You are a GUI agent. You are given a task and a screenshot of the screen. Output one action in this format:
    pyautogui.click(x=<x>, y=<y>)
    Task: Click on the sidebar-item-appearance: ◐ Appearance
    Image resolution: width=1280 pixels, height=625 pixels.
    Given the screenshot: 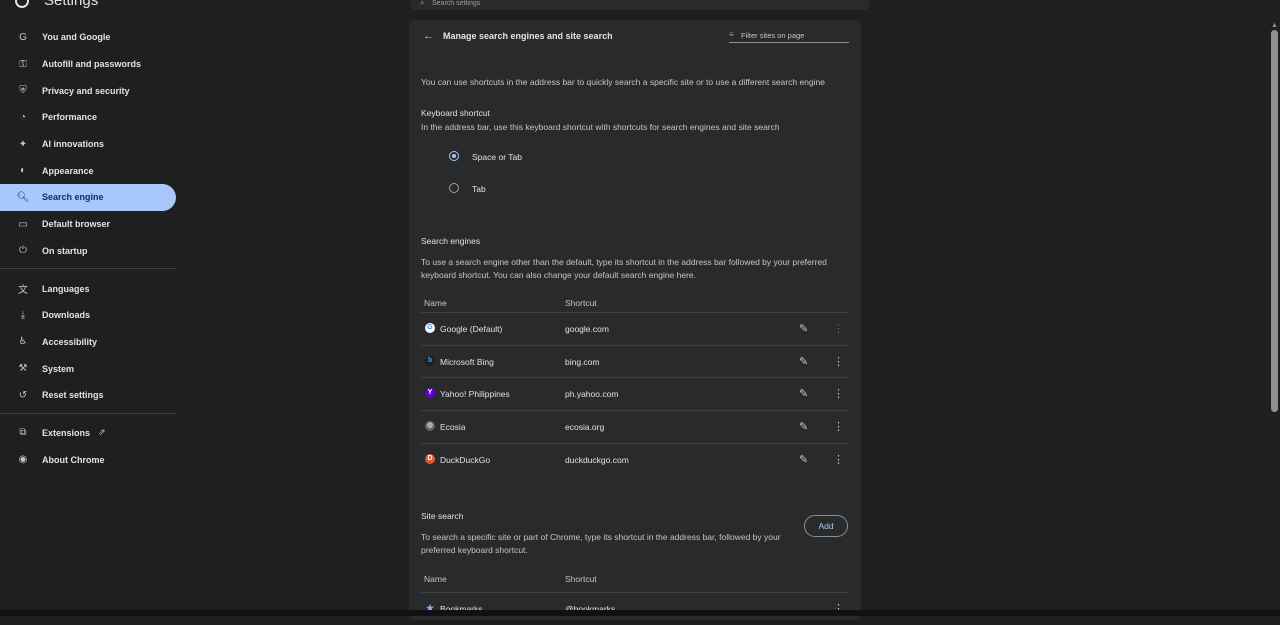 What is the action you would take?
    pyautogui.click(x=88, y=170)
    